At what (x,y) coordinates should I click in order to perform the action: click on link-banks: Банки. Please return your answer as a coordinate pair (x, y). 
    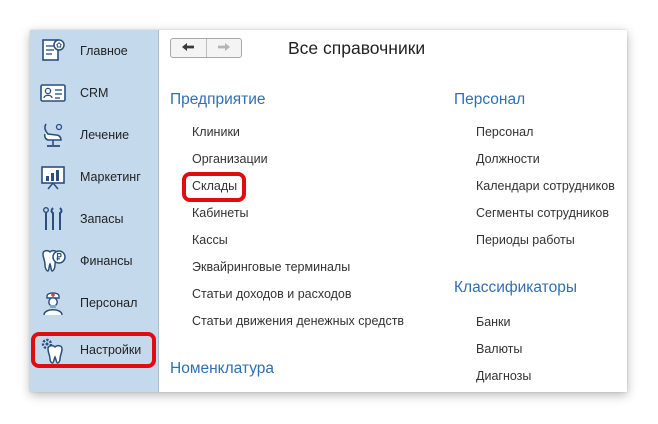
    Looking at the image, I should click on (493, 322).